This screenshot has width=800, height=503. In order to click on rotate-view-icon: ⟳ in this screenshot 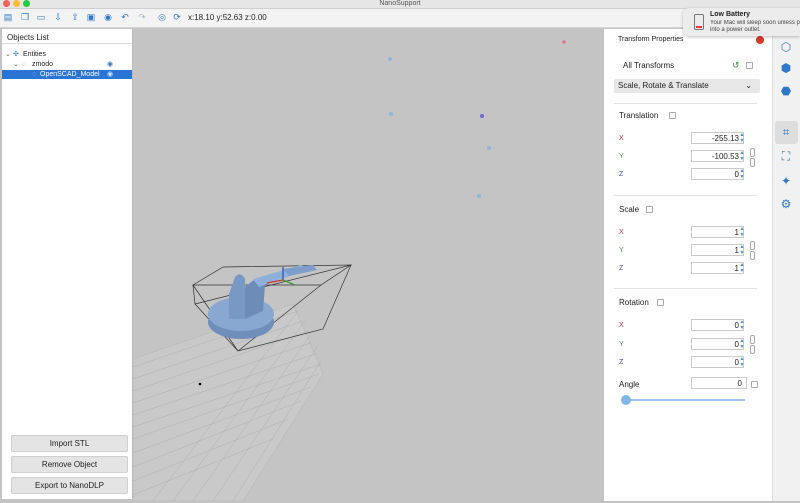, I will do `click(177, 17)`.